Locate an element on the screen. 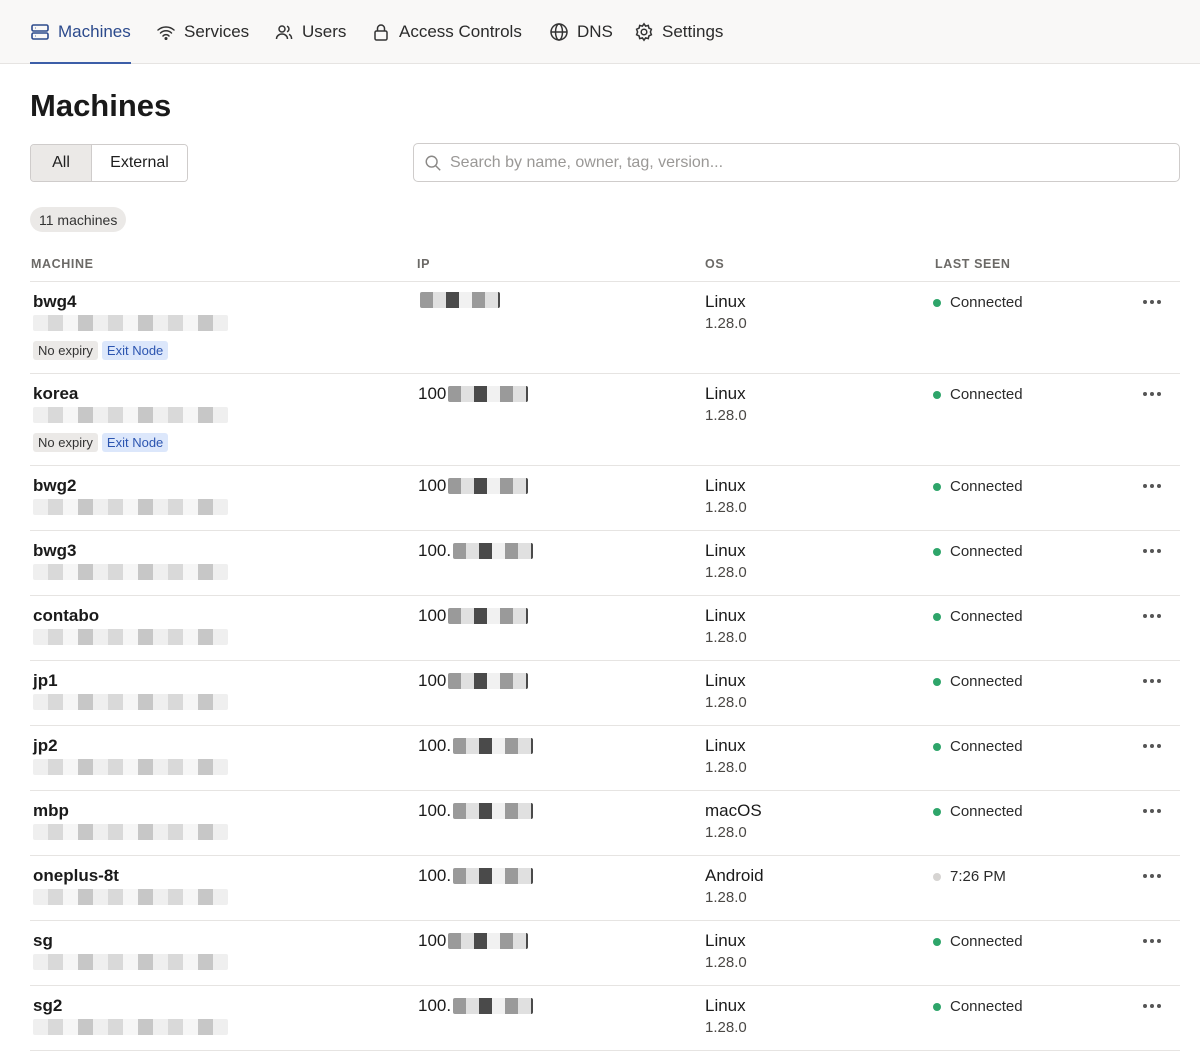 The height and width of the screenshot is (1062, 1200). last-seen-text: Connected is located at coordinates (986, 551).